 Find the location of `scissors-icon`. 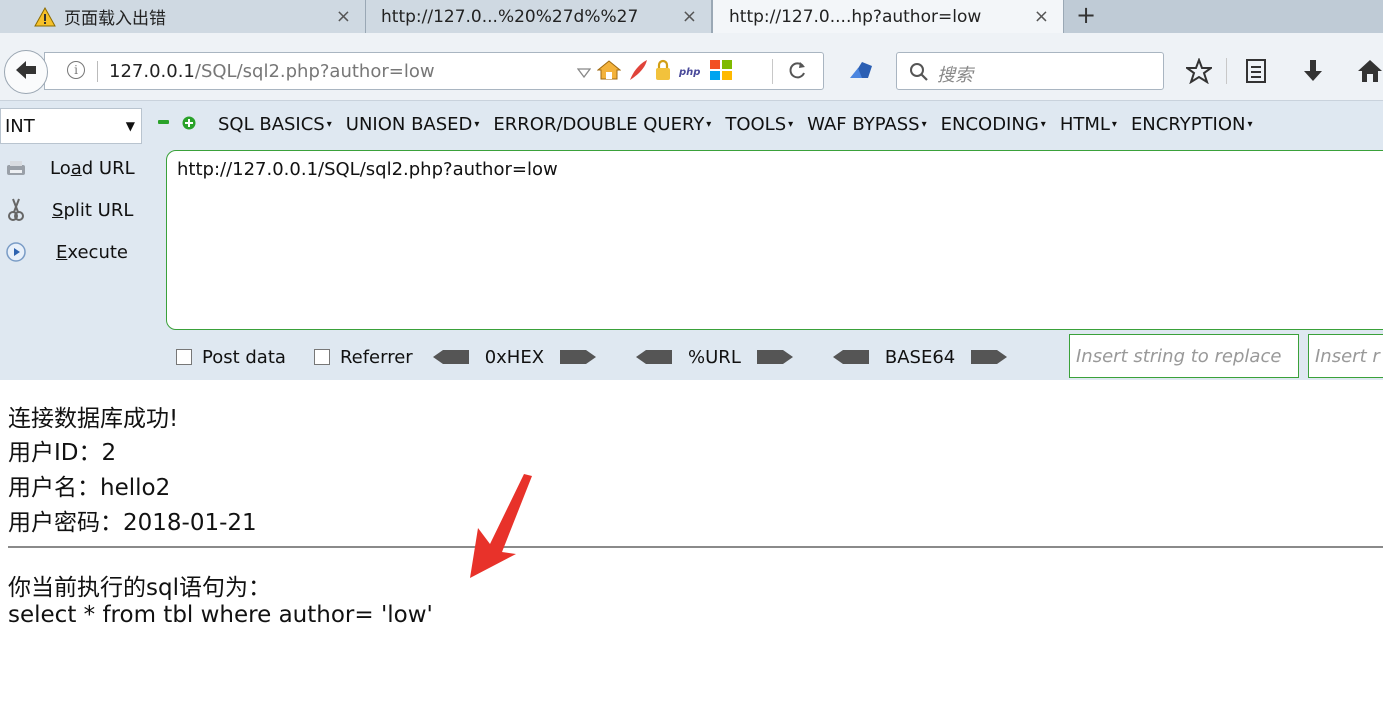

scissors-icon is located at coordinates (16, 210).